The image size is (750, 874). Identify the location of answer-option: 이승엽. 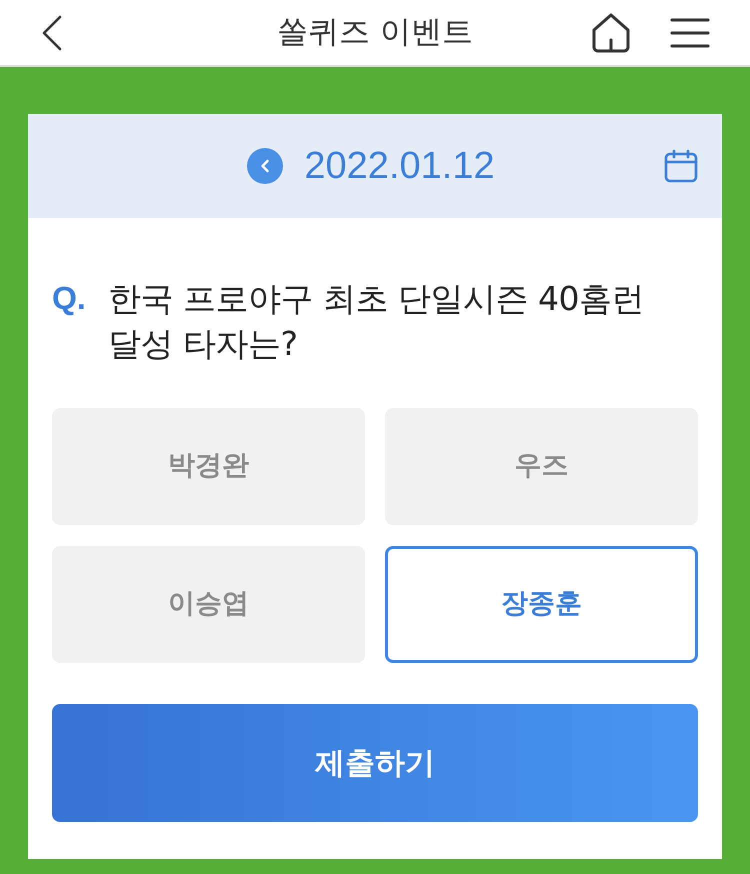
(208, 604).